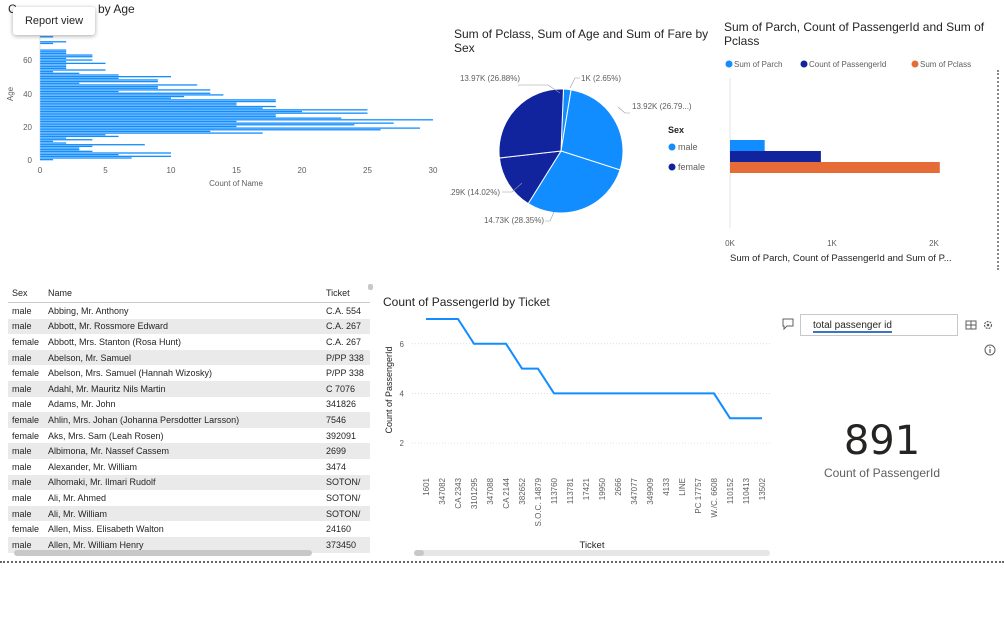  What do you see at coordinates (370, 287) in the screenshot?
I see `table-v-scrollbar` at bounding box center [370, 287].